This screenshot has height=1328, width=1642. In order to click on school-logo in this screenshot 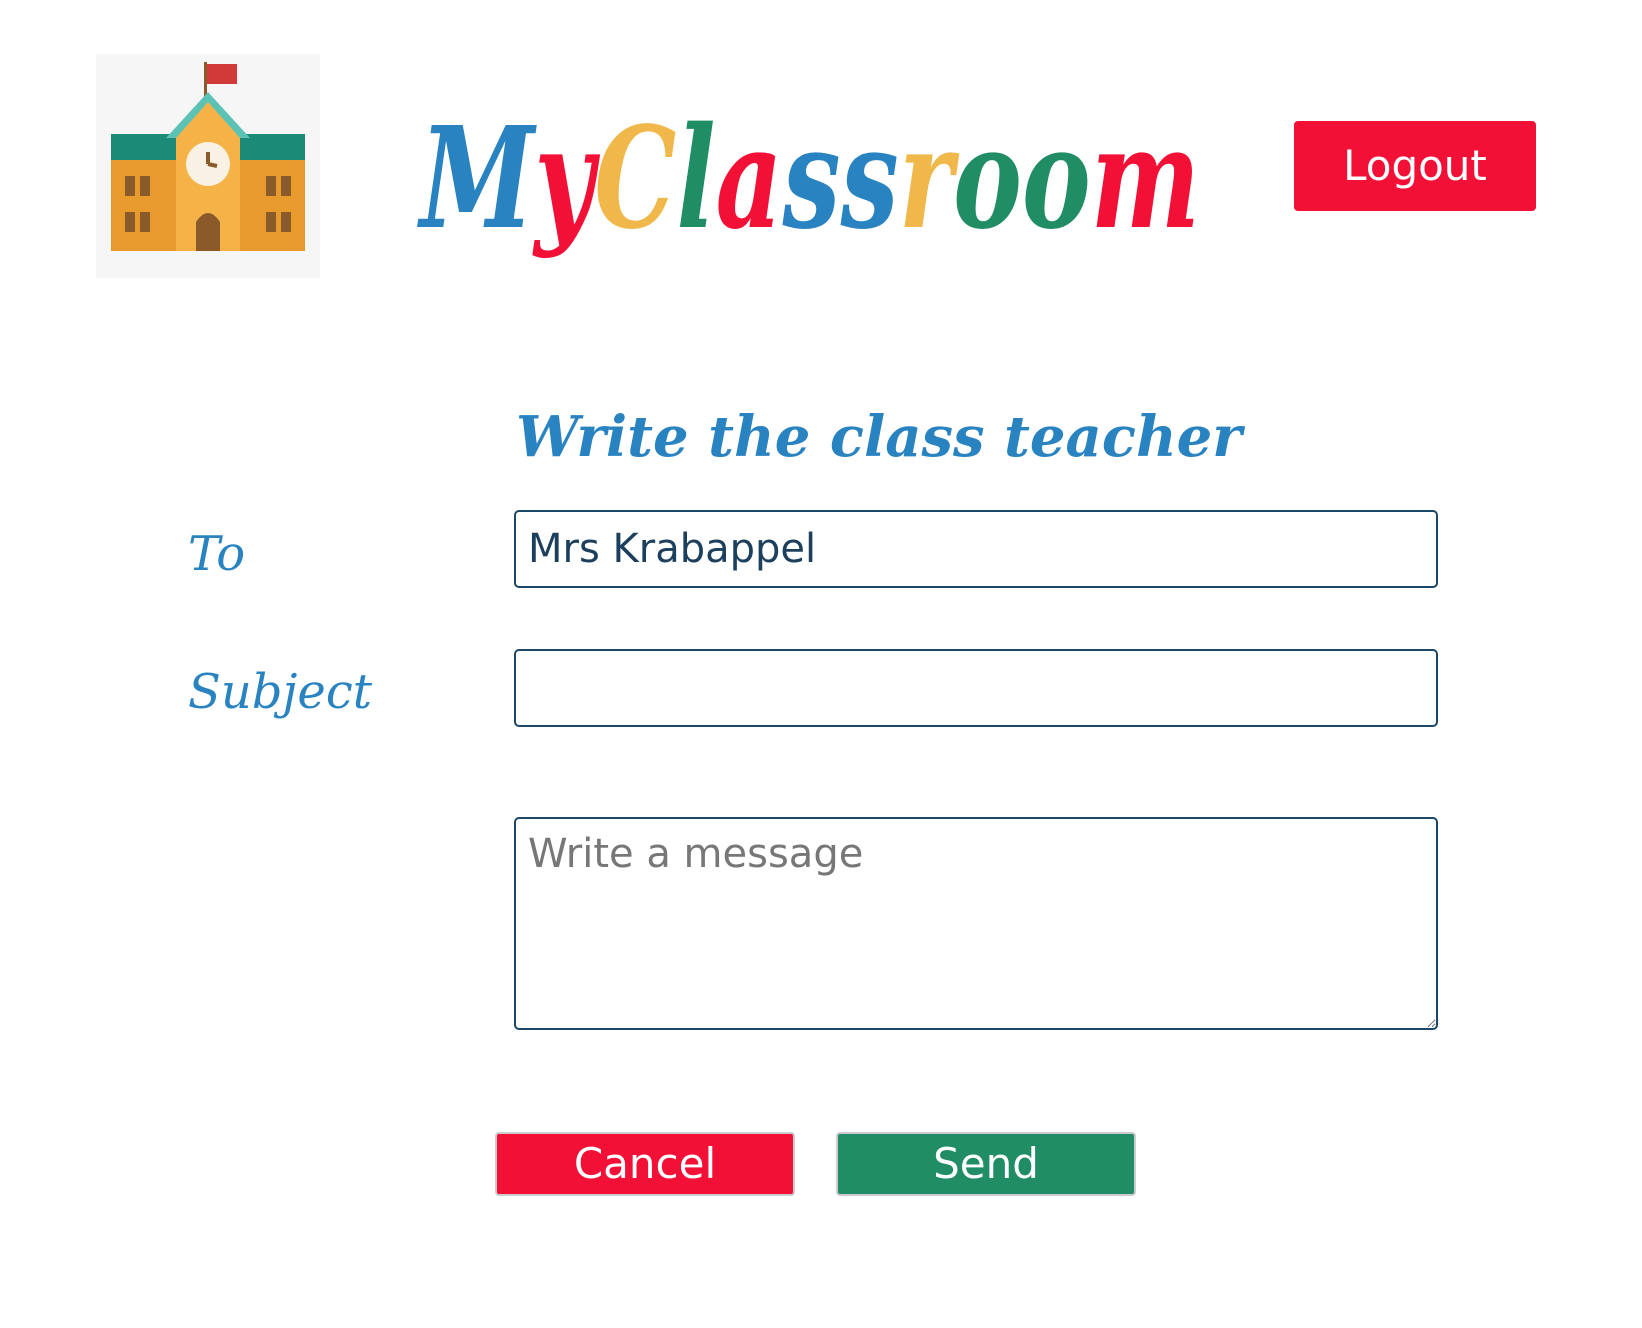, I will do `click(208, 166)`.